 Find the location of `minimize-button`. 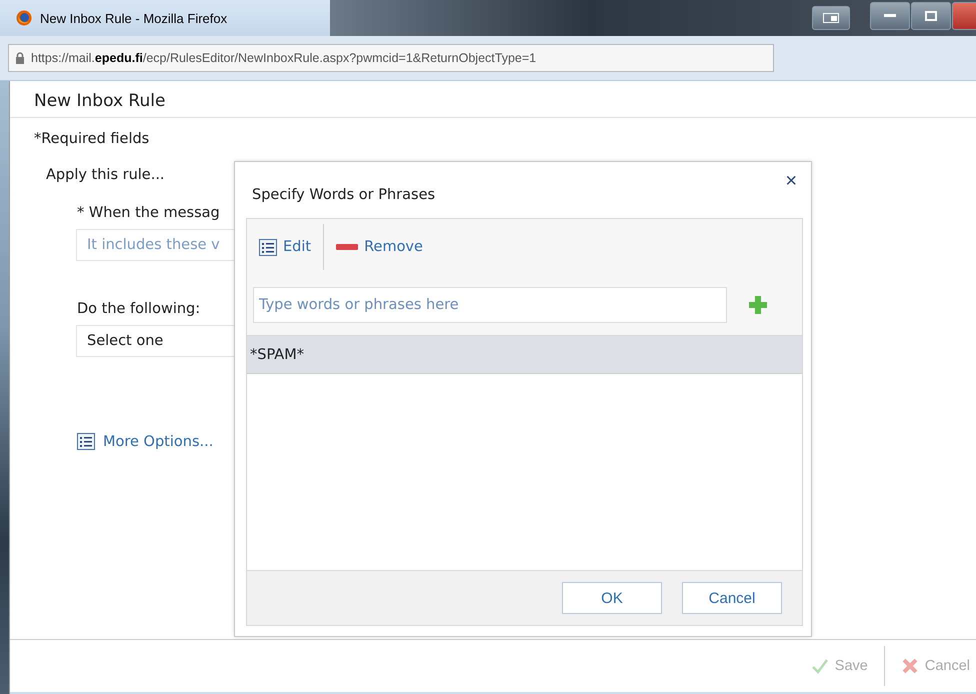

minimize-button is located at coordinates (890, 16).